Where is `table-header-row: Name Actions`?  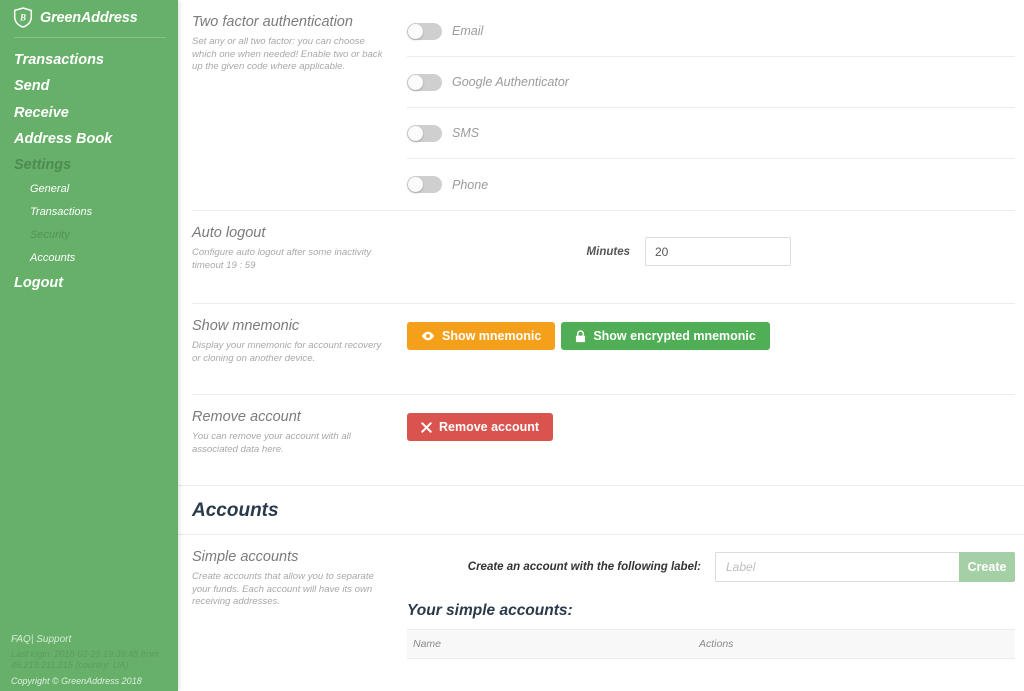
table-header-row: Name Actions is located at coordinates (711, 644).